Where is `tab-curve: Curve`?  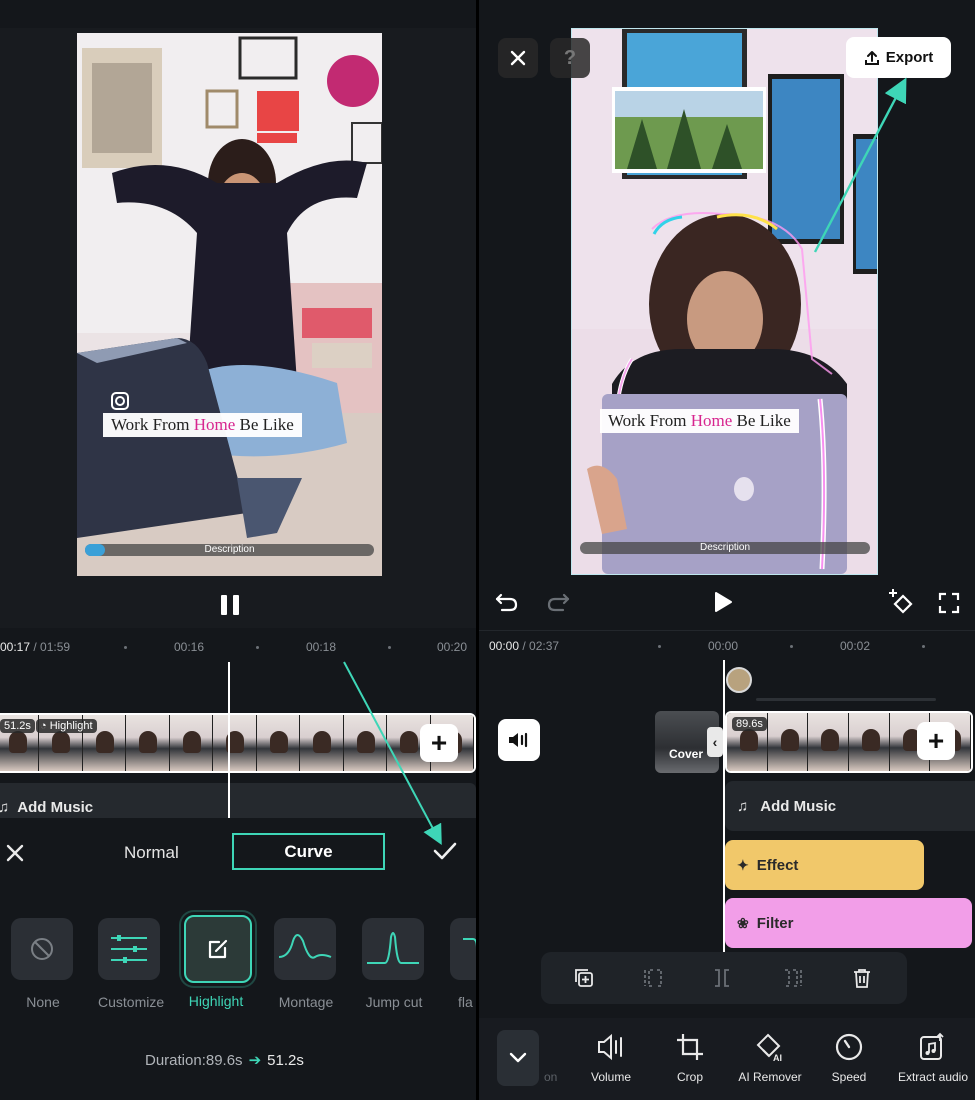
tab-curve: Curve is located at coordinates (308, 851).